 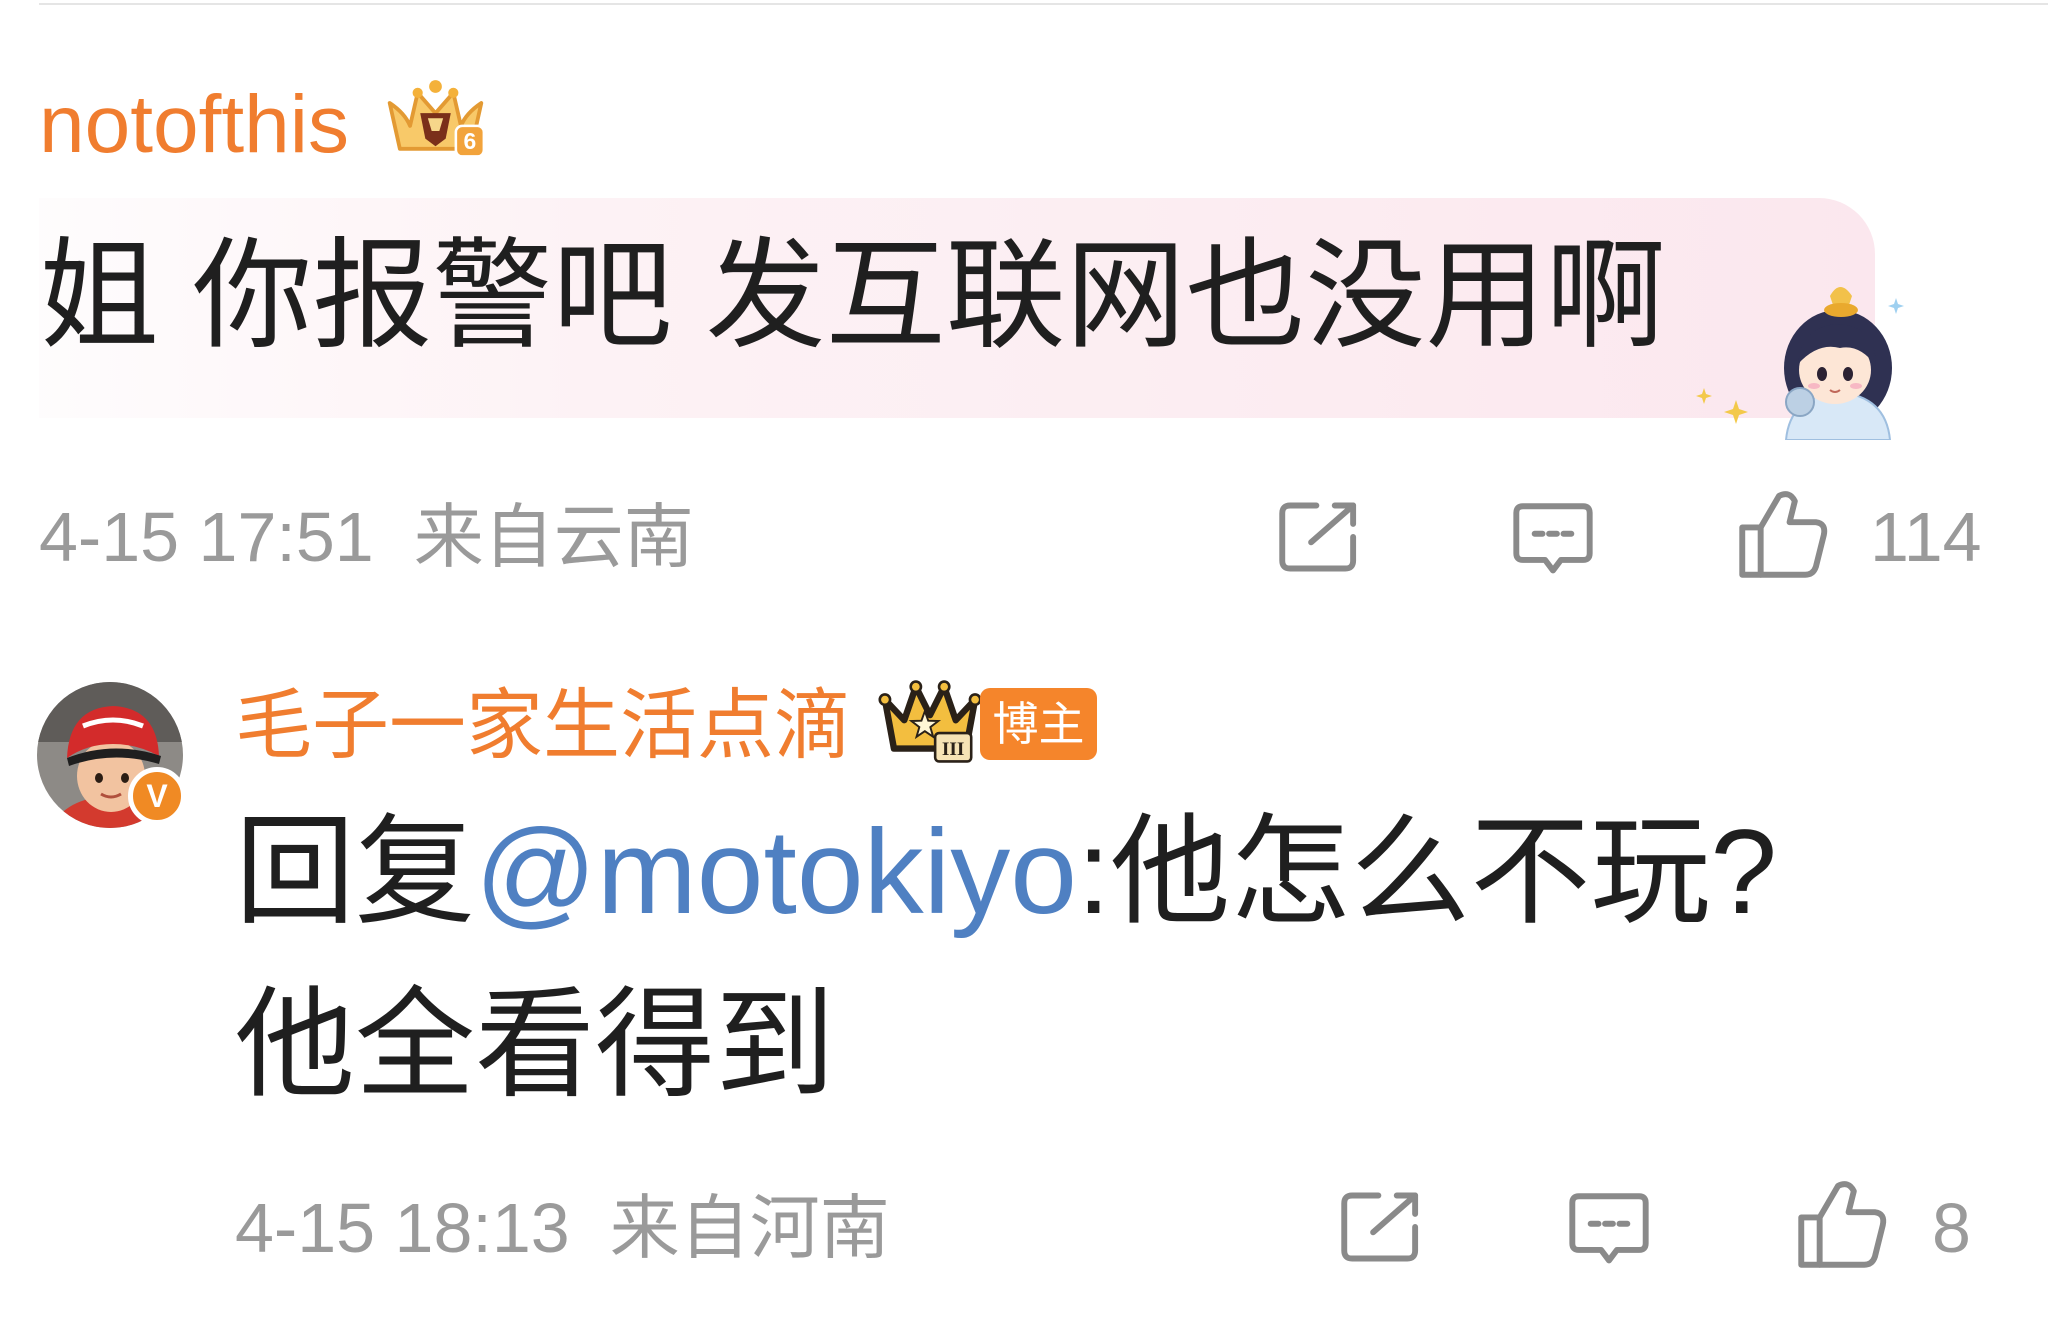 I want to click on comment-meta: 4-15 18:13 来自河南, so click(x=562, y=1228).